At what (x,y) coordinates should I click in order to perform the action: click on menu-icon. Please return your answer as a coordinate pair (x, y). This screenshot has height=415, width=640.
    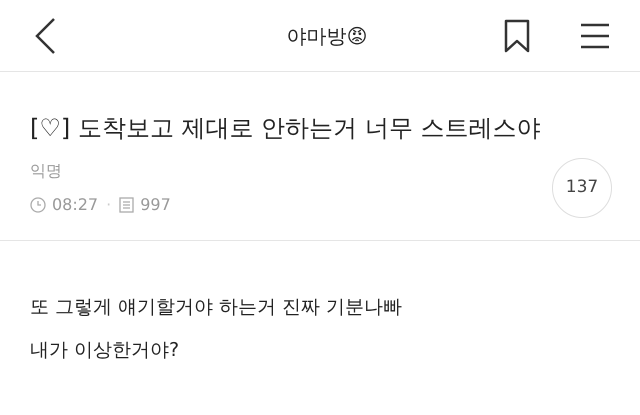
    Looking at the image, I should click on (595, 35).